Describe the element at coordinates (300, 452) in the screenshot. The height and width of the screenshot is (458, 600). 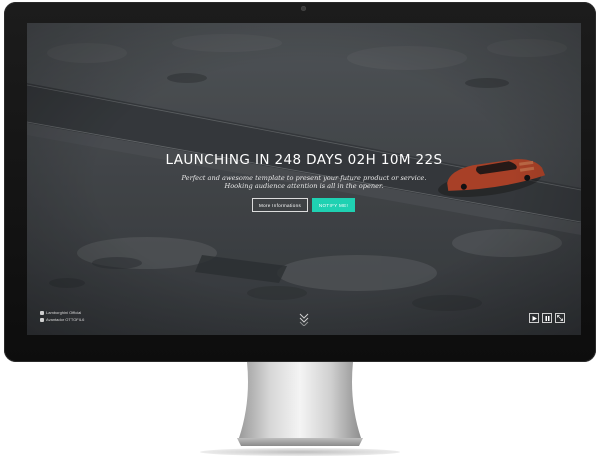
I see `stand-shadow` at that location.